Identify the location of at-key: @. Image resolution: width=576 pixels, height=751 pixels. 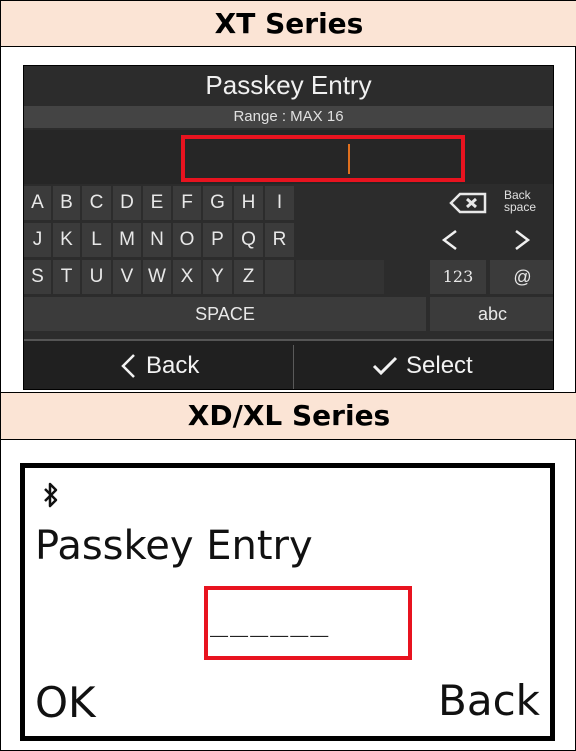
(521, 277).